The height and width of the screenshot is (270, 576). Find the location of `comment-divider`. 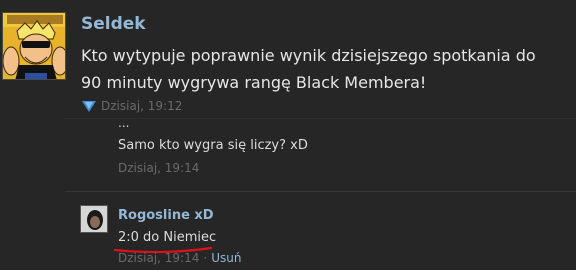

comment-divider is located at coordinates (320, 191).